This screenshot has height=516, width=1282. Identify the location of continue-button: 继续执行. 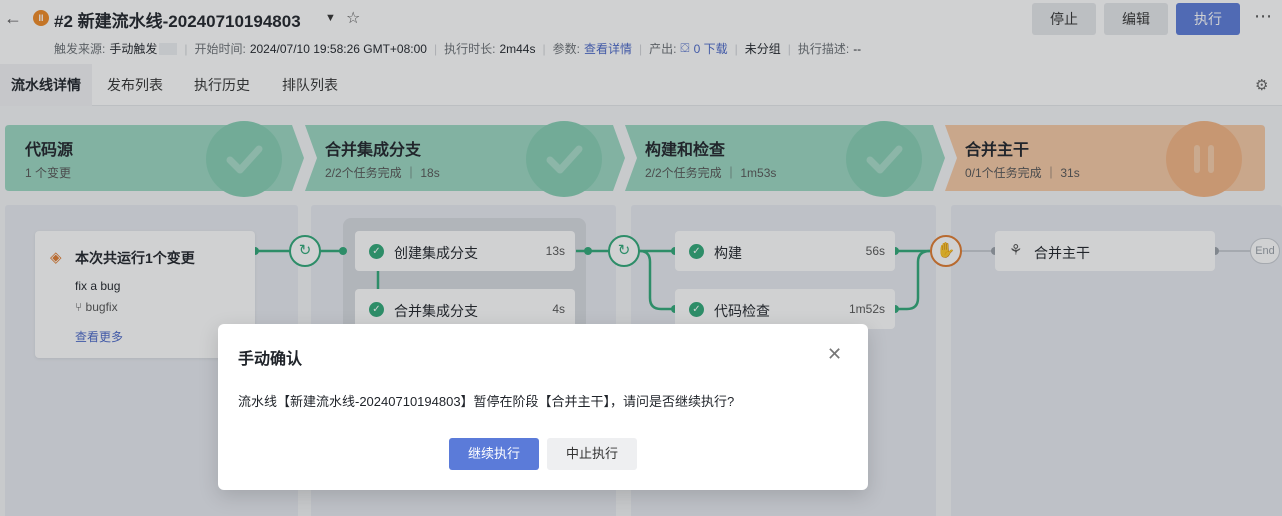
(494, 454).